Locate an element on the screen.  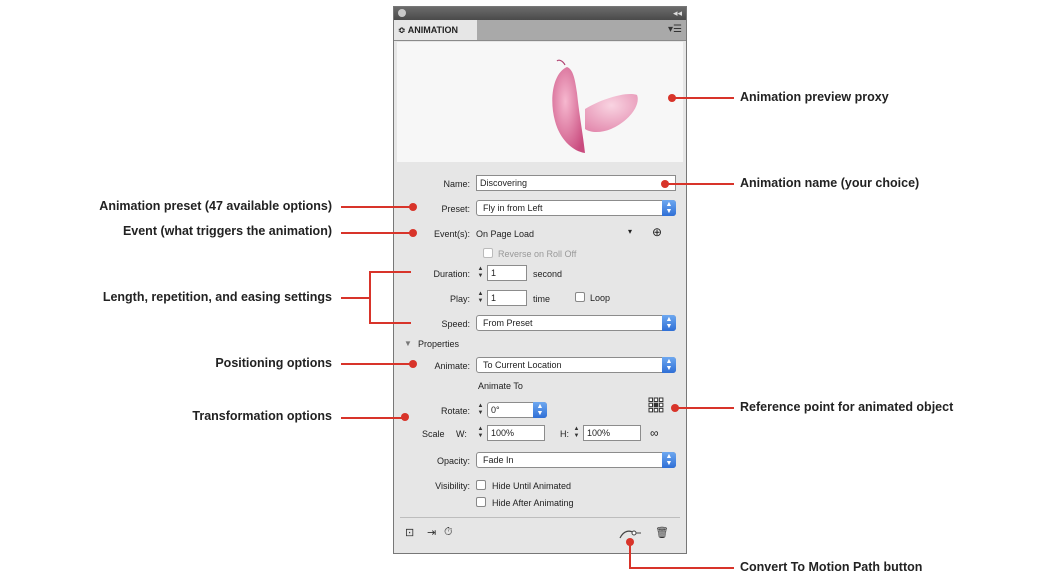
hide-until-animated-label: Hide Until Animated is located at coordinates (532, 486).